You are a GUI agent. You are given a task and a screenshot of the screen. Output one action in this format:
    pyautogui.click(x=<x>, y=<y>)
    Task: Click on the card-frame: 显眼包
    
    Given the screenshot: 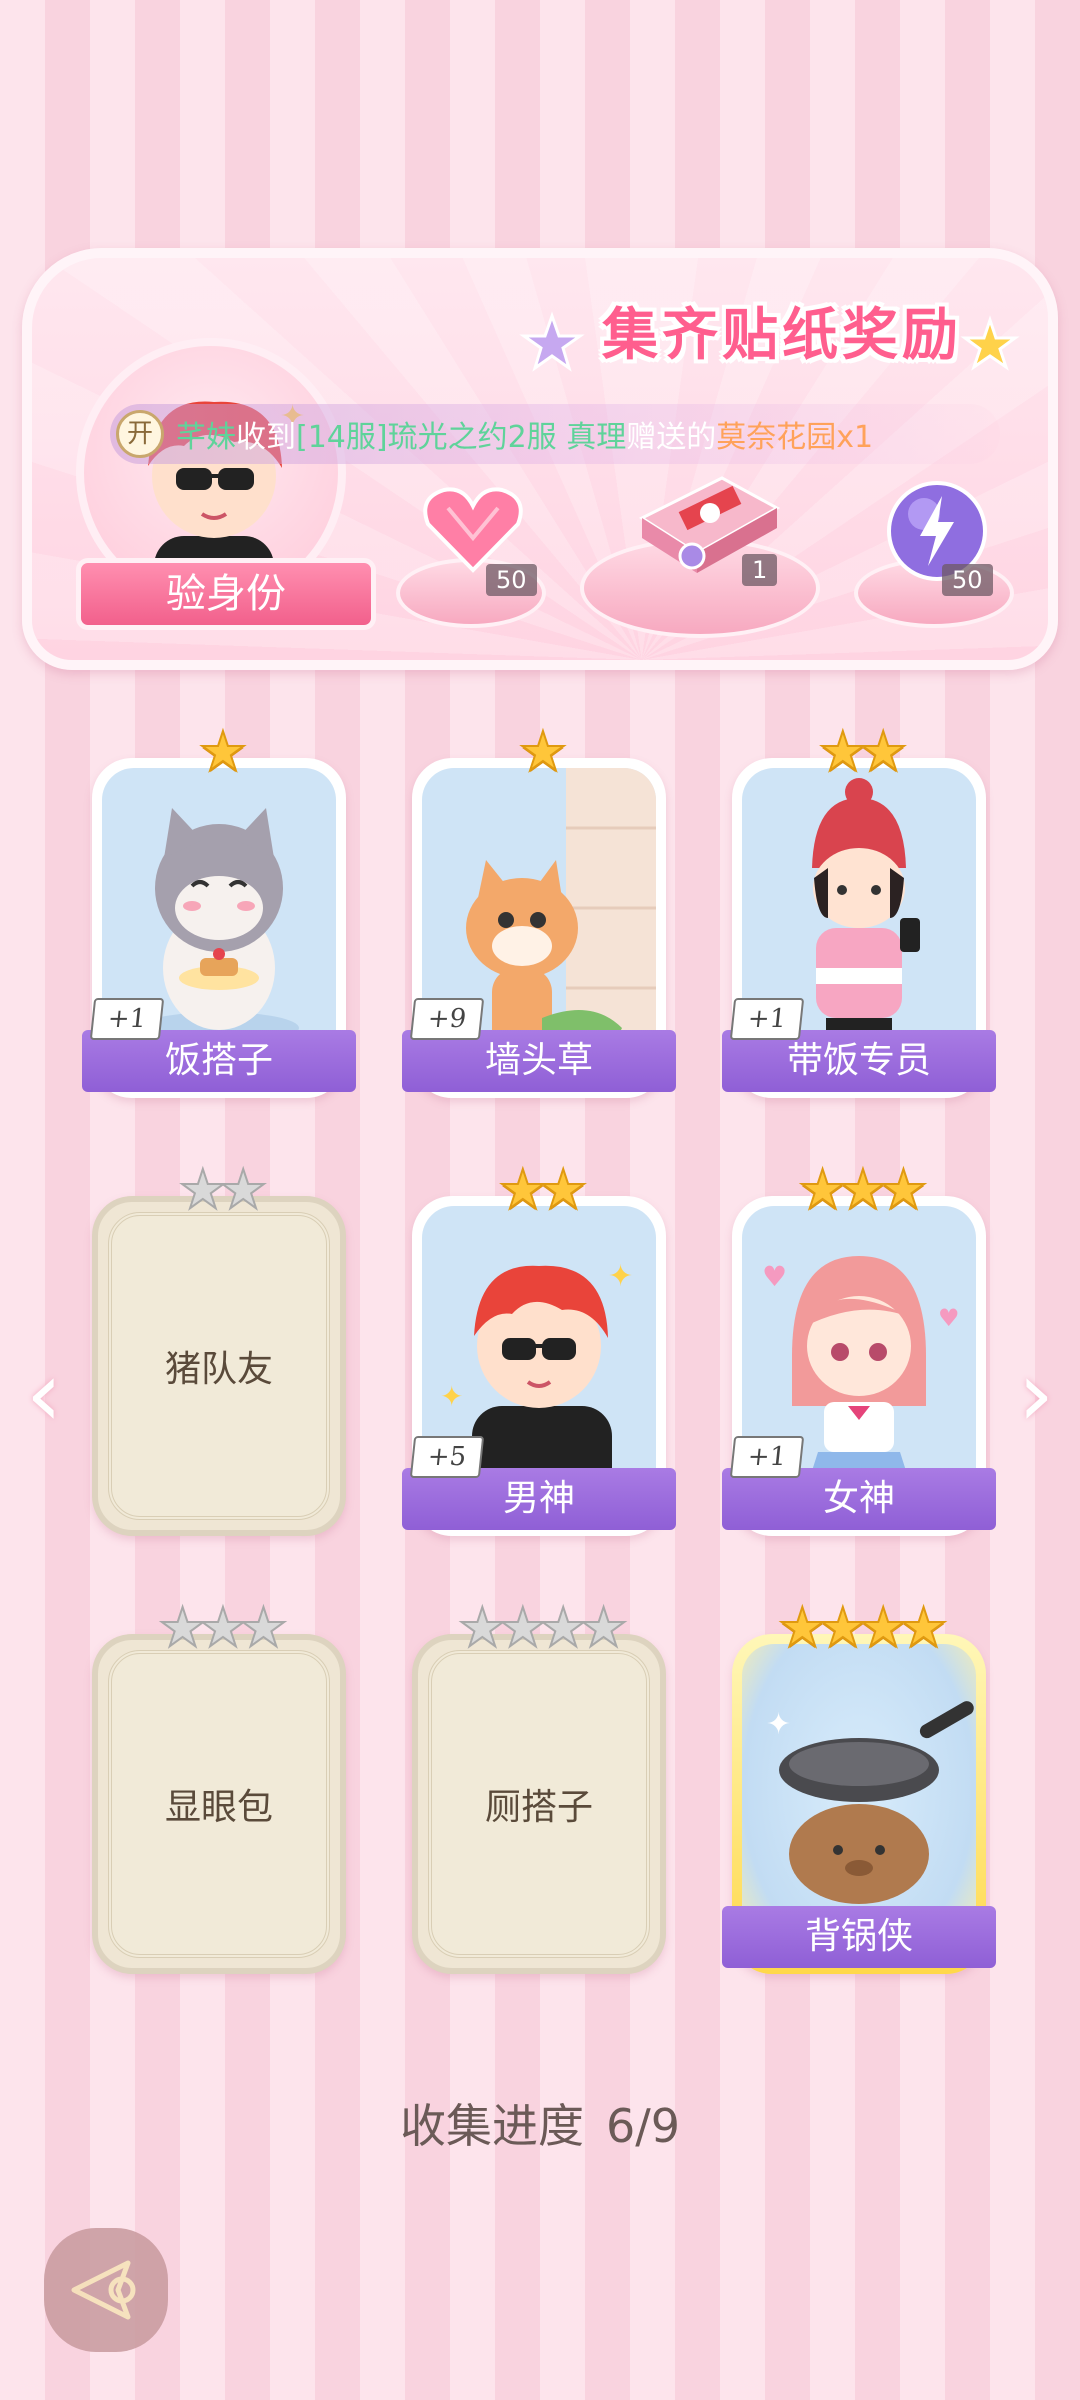 What is the action you would take?
    pyautogui.click(x=219, y=1804)
    